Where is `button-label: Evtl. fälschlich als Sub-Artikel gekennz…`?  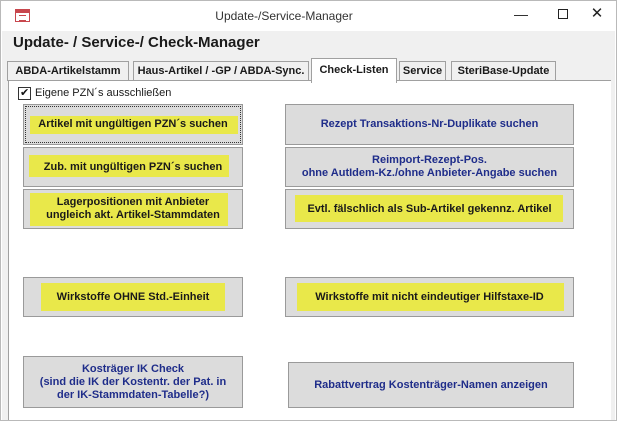 button-label: Evtl. fälschlich als Sub-Artikel gekennz… is located at coordinates (429, 208).